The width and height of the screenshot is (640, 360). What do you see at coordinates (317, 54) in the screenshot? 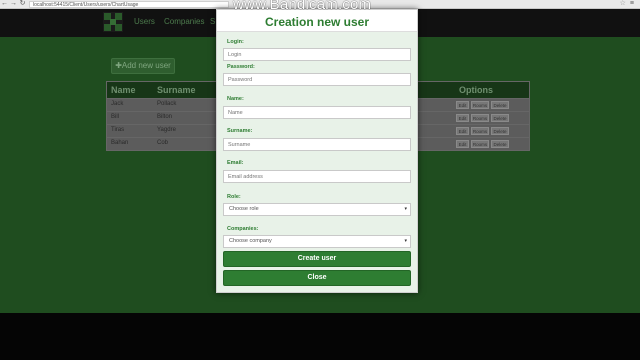
I see `login-input` at bounding box center [317, 54].